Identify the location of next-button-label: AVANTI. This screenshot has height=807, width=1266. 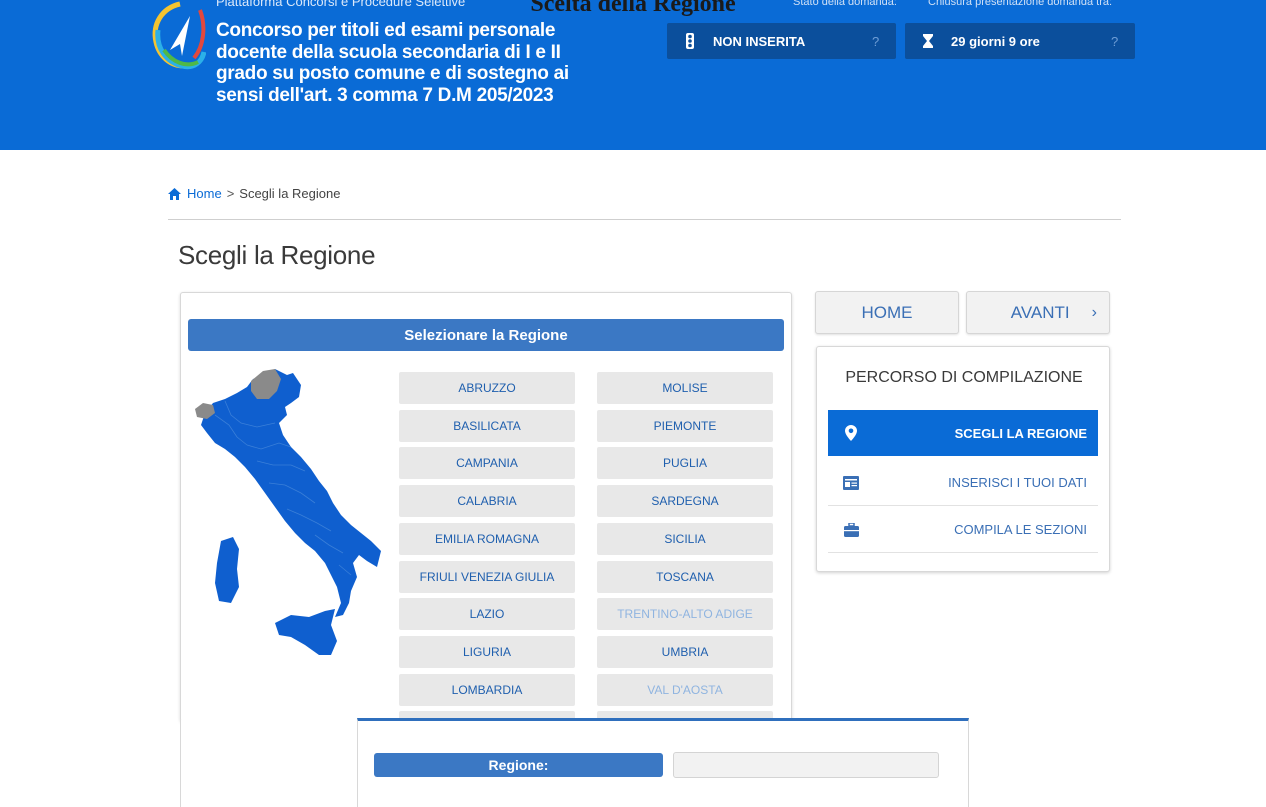
(1040, 312).